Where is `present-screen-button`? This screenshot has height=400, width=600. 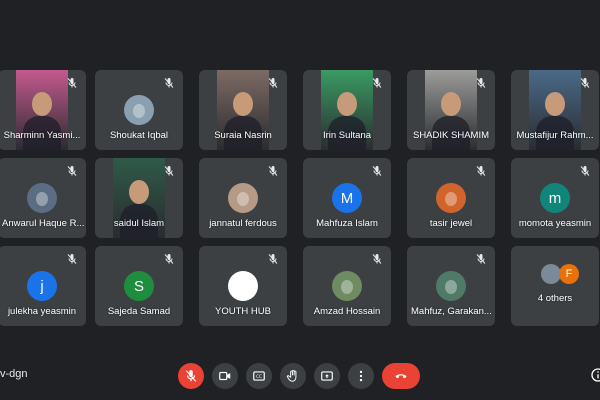 present-screen-button is located at coordinates (327, 376).